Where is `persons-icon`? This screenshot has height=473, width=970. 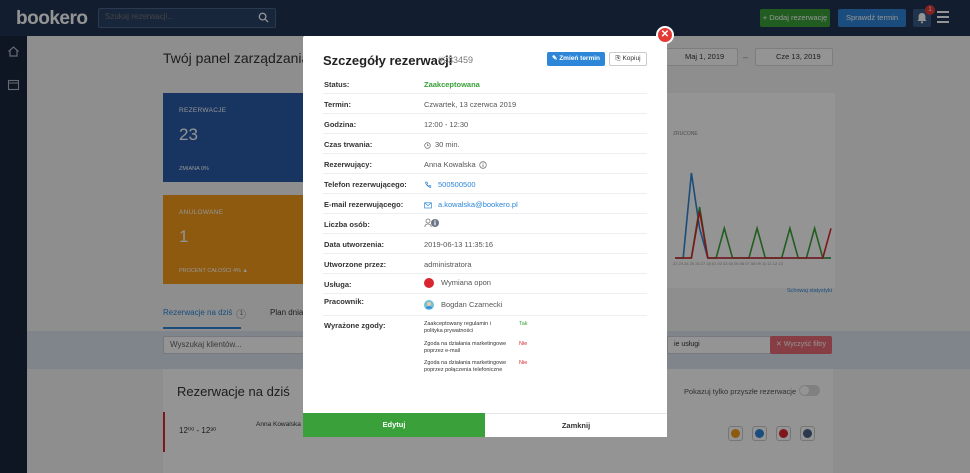 persons-icon is located at coordinates (431, 223).